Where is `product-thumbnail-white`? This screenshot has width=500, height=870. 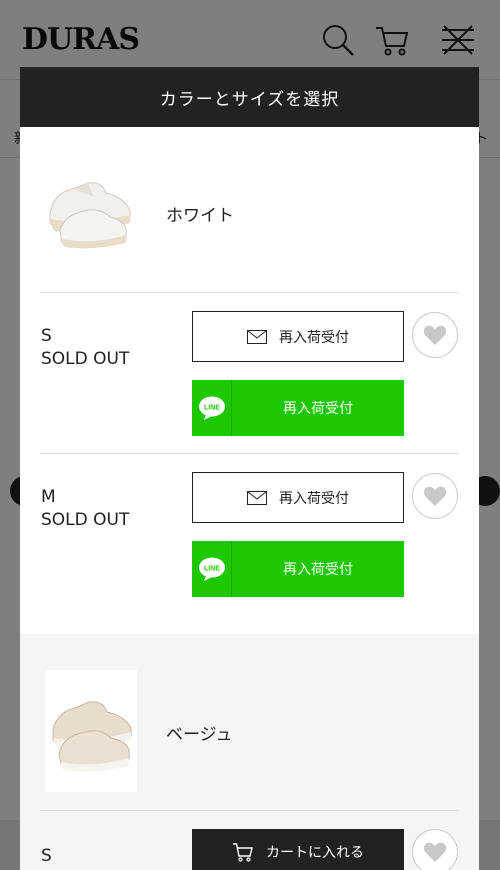 product-thumbnail-white is located at coordinates (90, 215).